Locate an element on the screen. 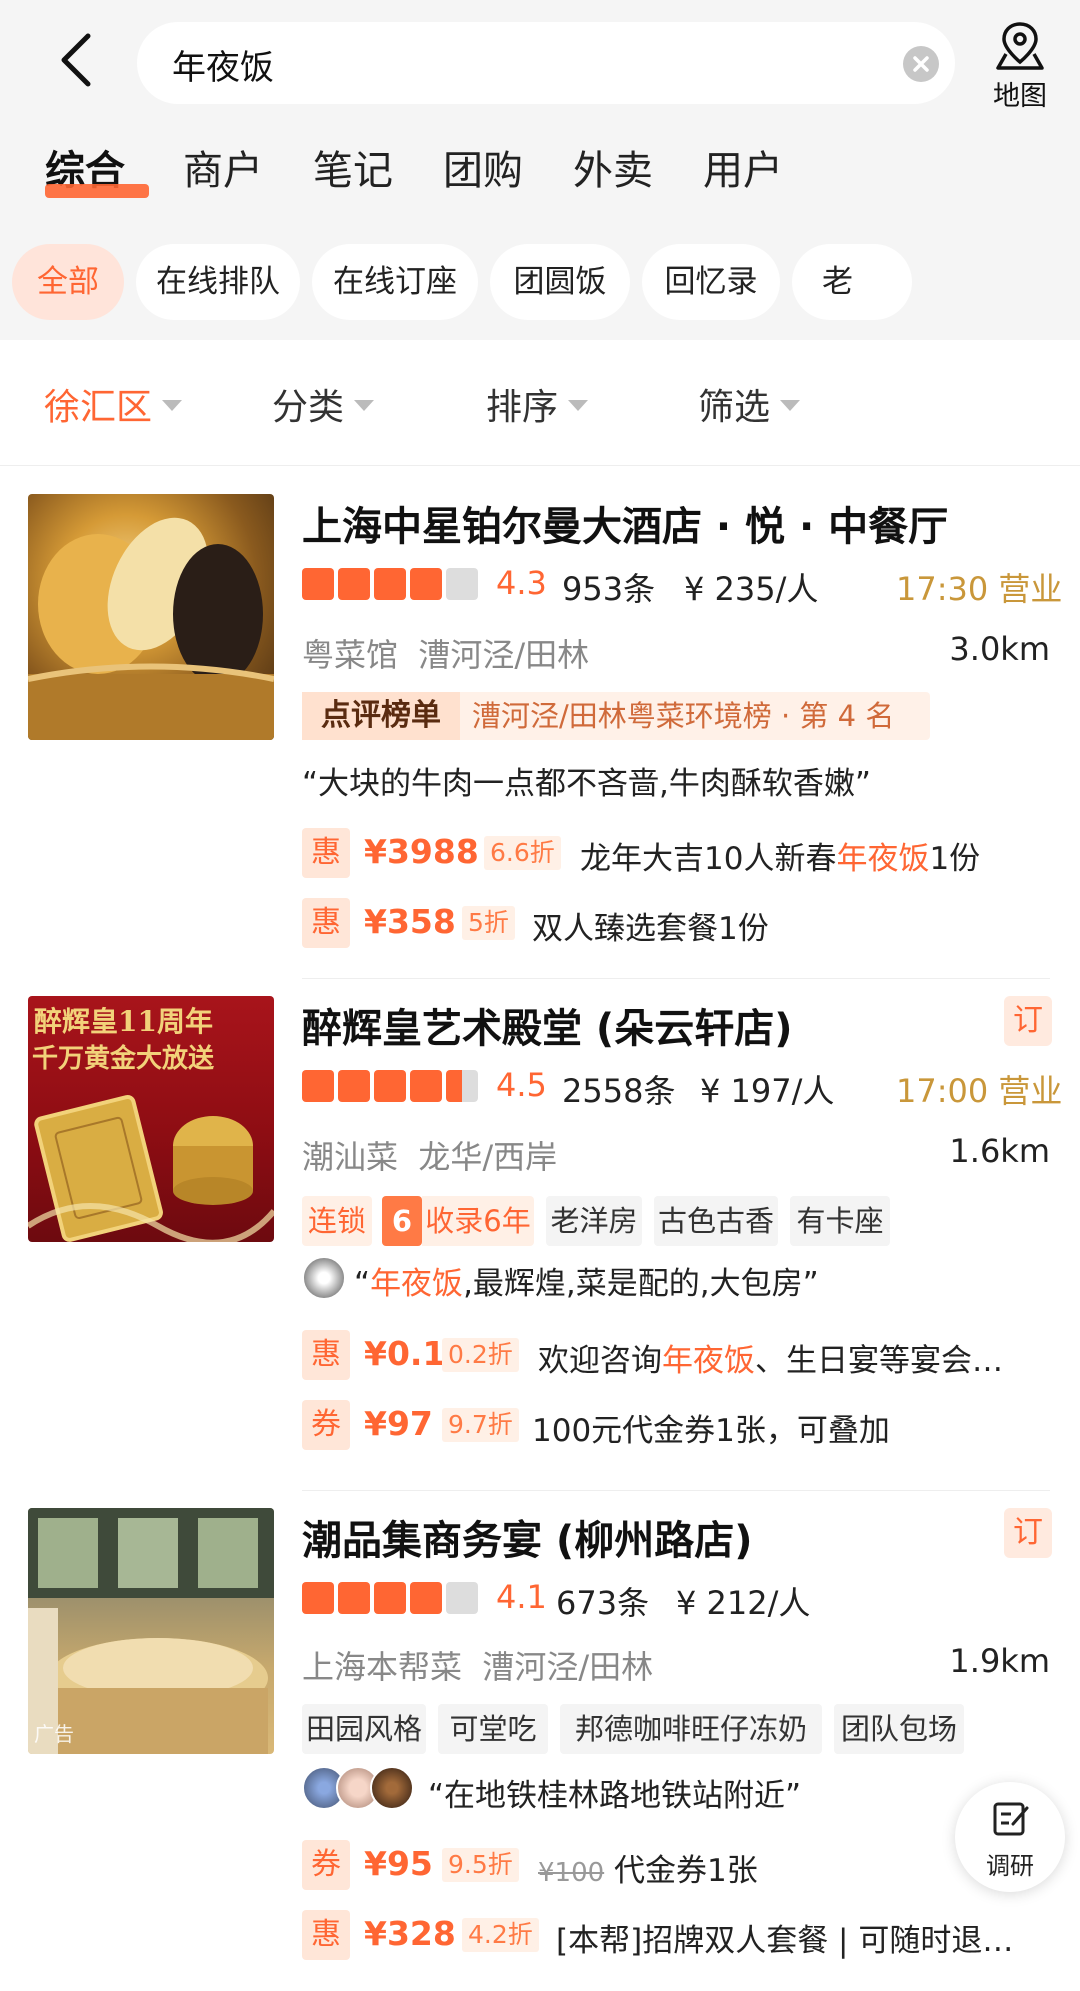 Image resolution: width=1080 pixels, height=1991 pixels. filter-screen: 筛选 is located at coordinates (749, 404).